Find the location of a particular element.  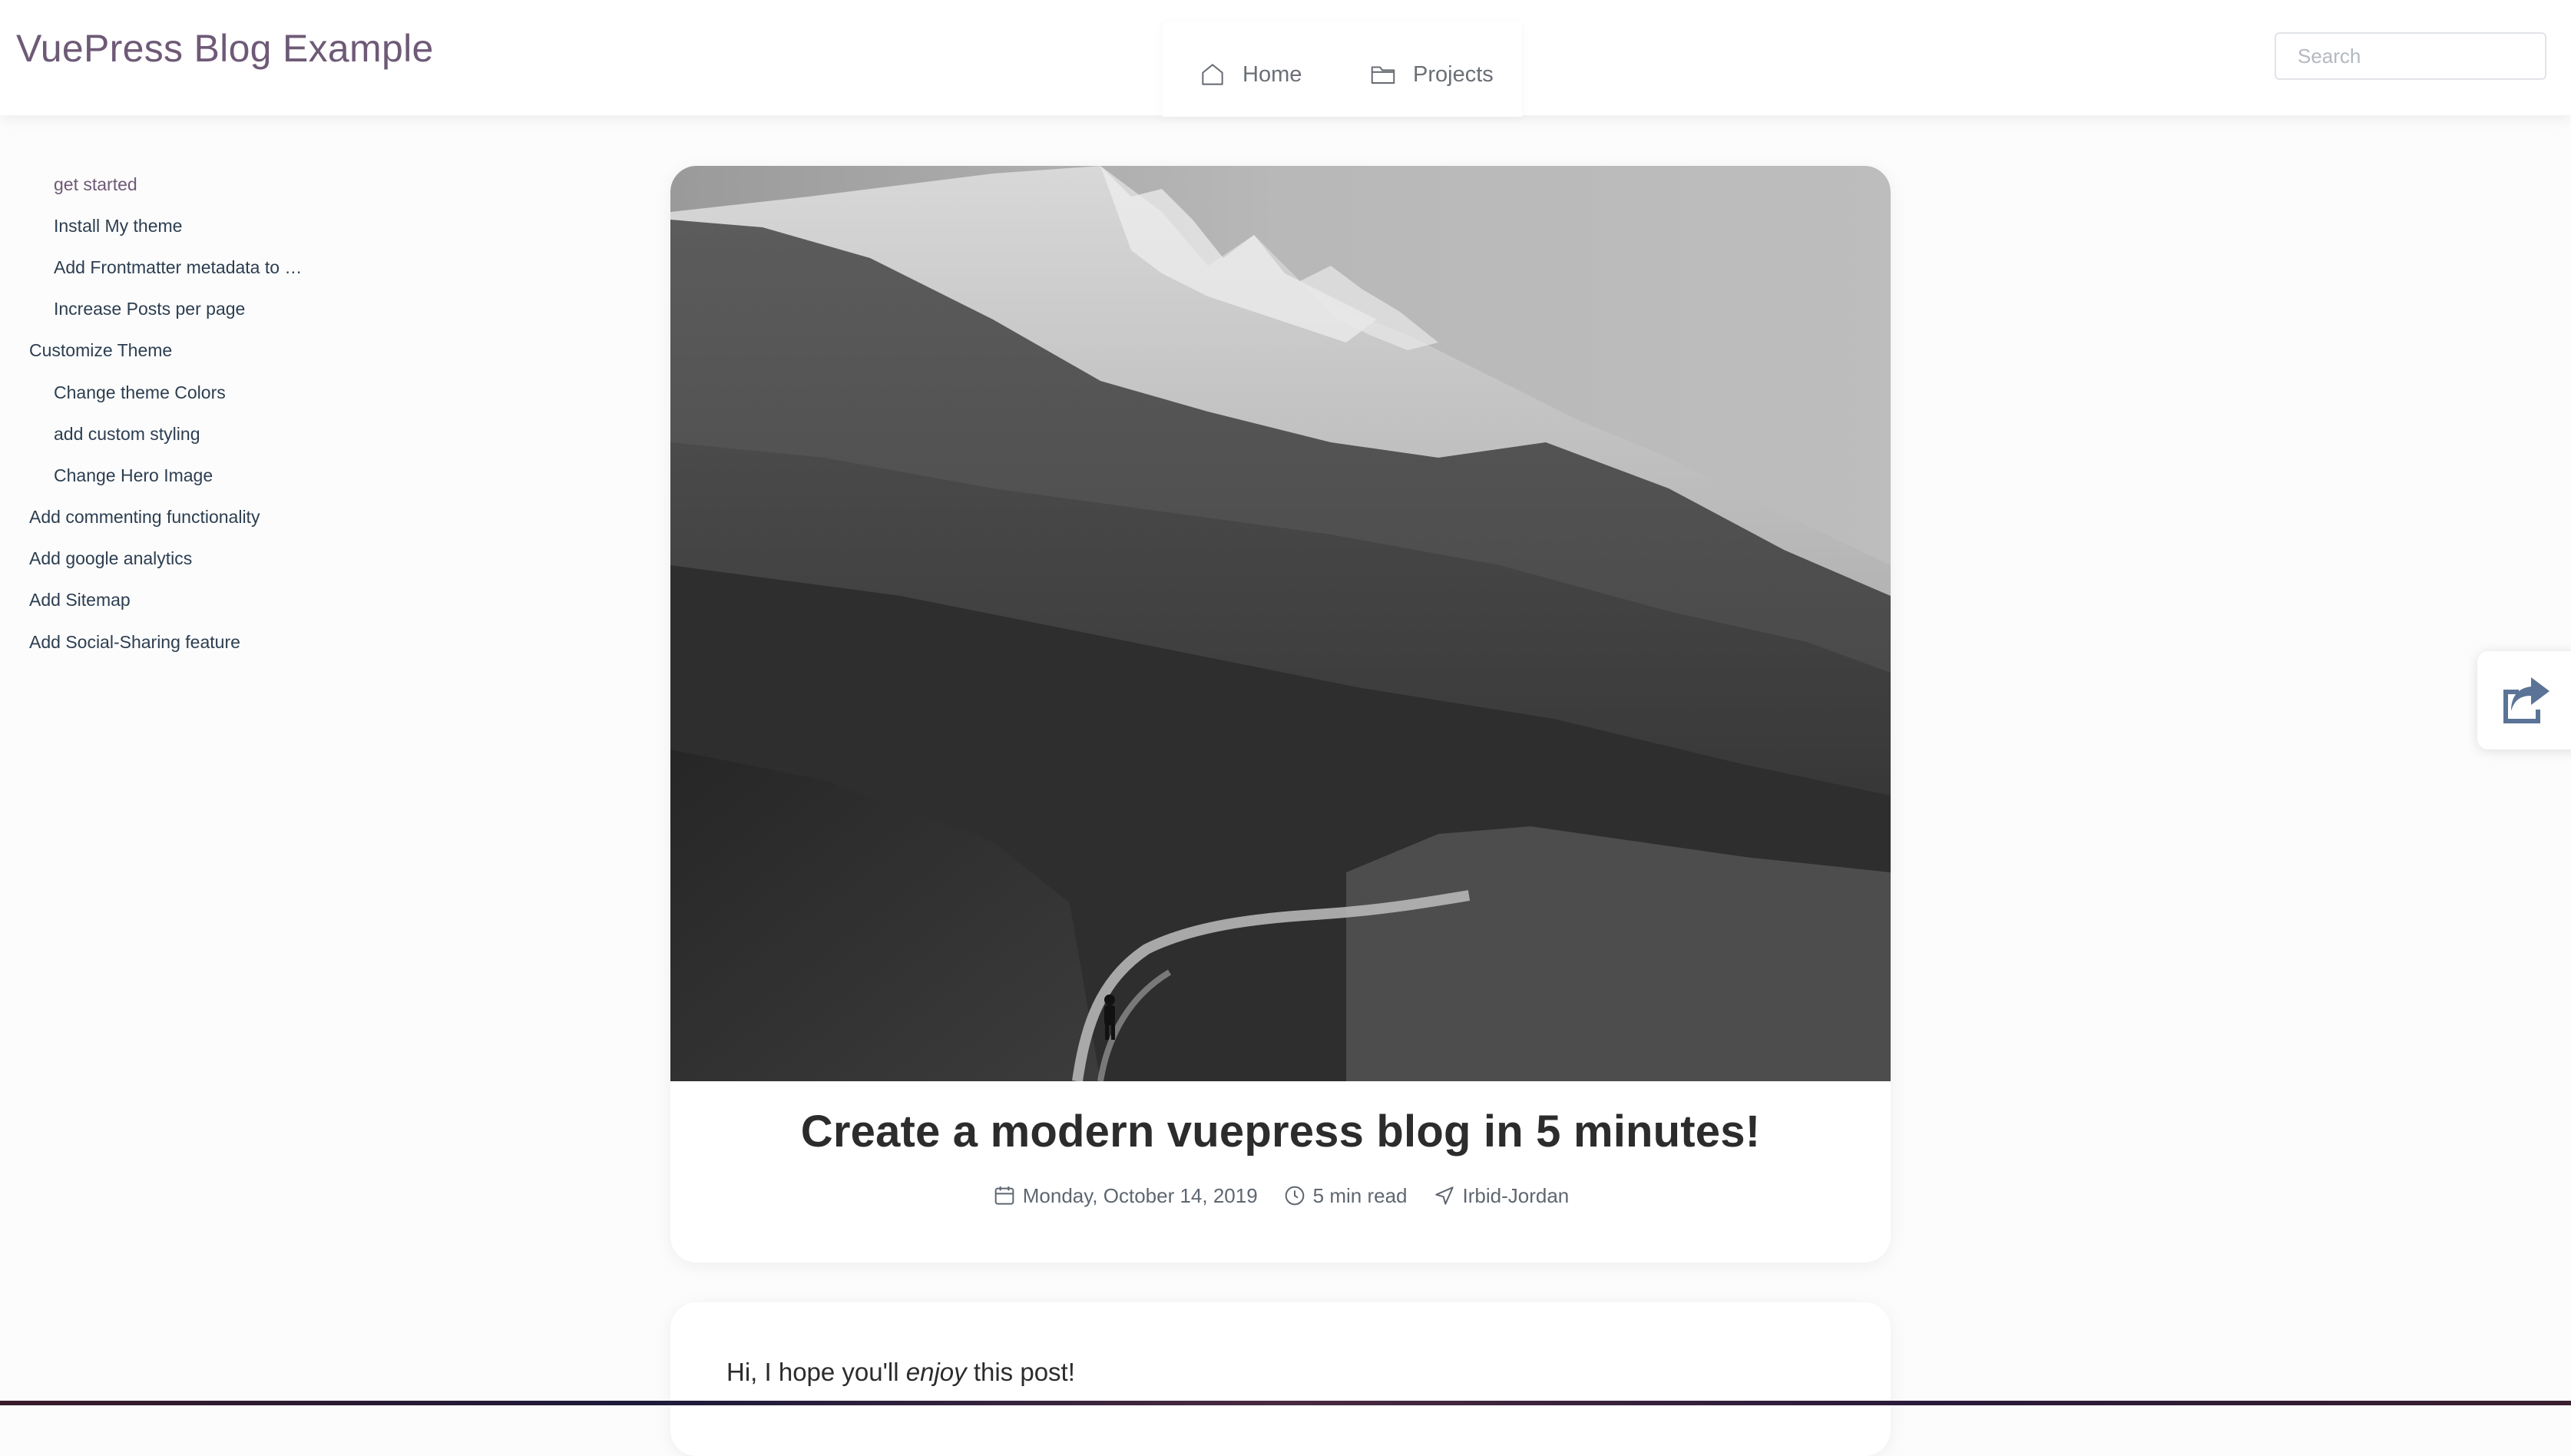

nav-home-link: Home is located at coordinates (1250, 74).